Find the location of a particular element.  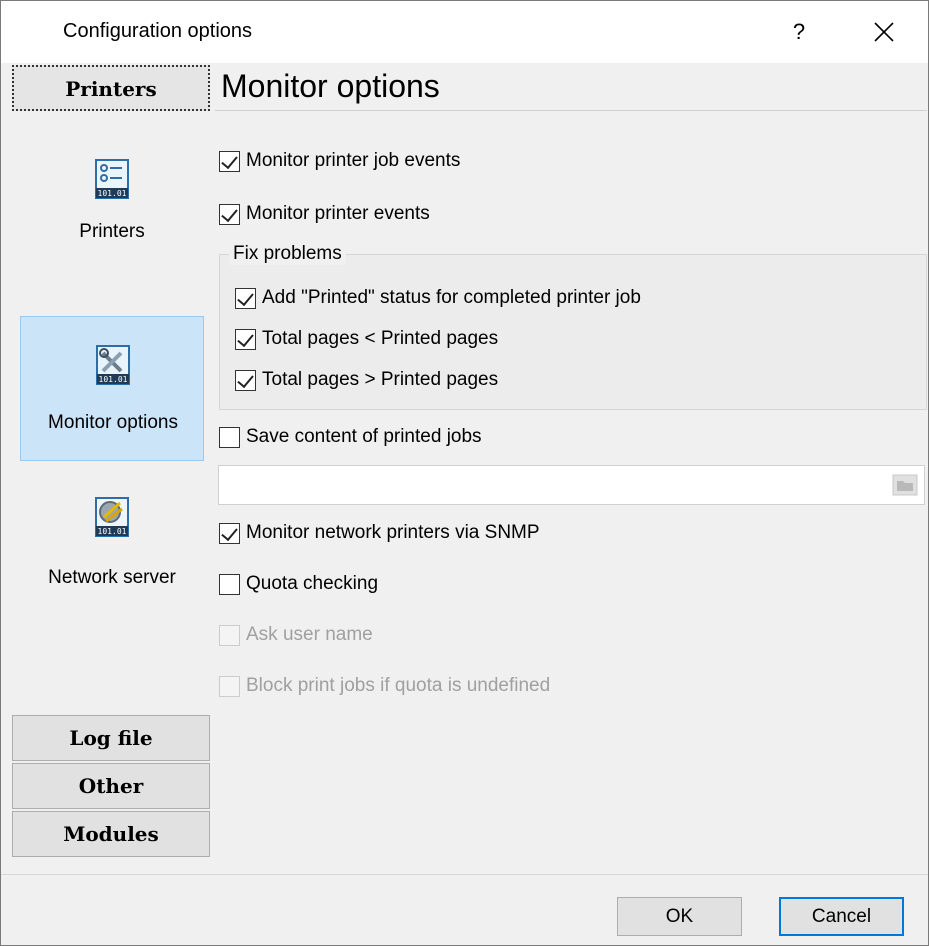

option-block-print-jobs: Block print jobs if quota is undefined is located at coordinates (384, 686).